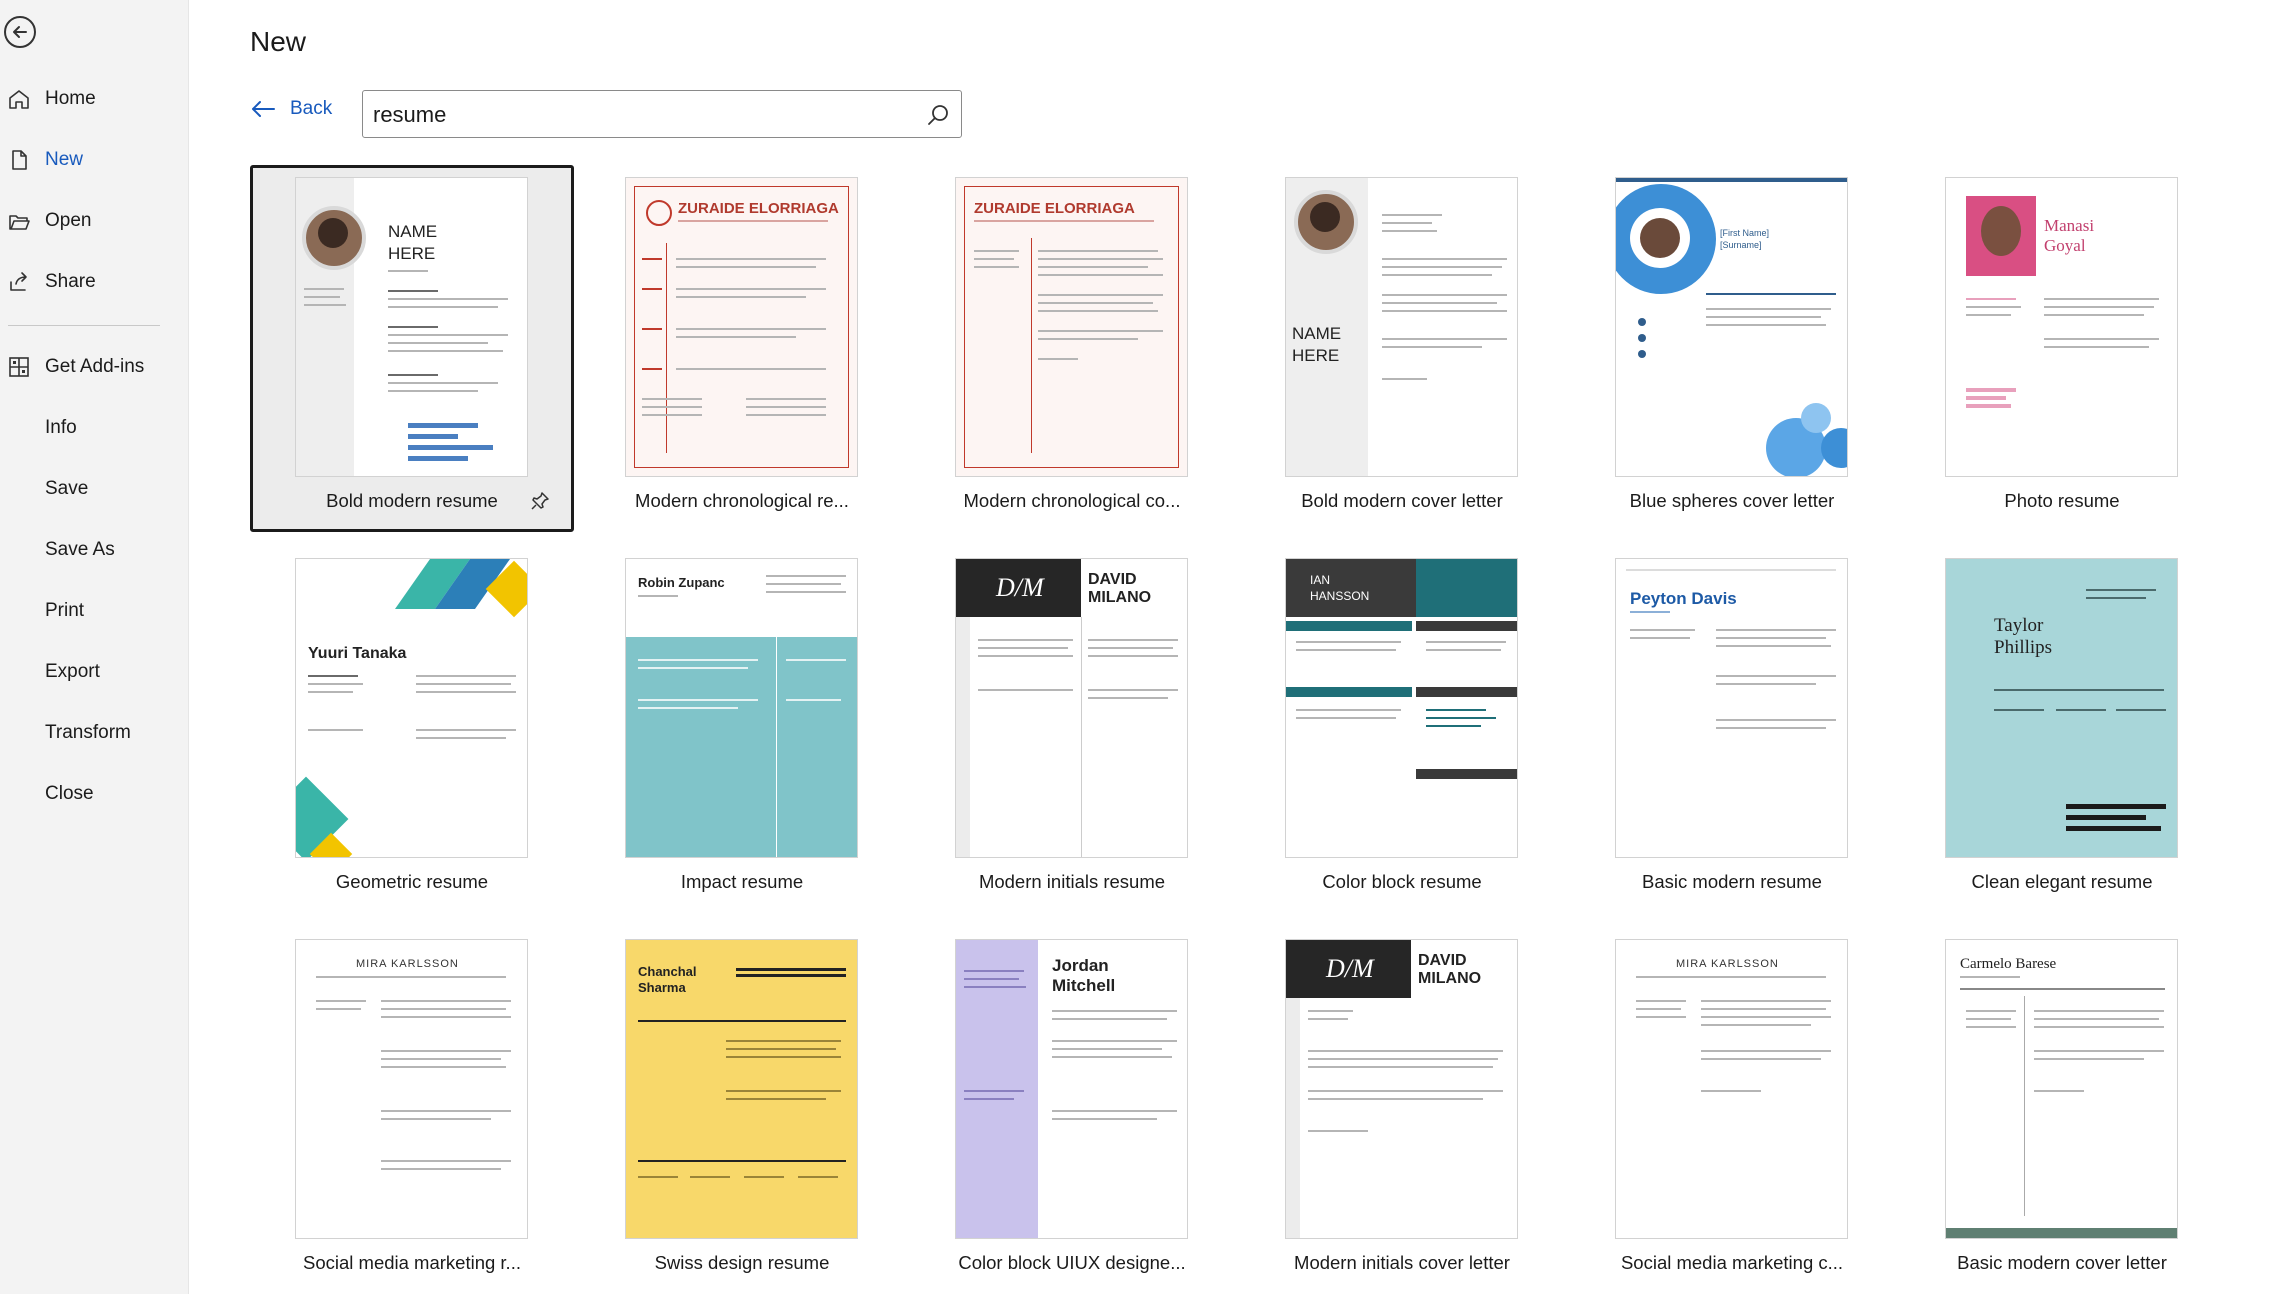 The height and width of the screenshot is (1294, 2289). What do you see at coordinates (667, 971) in the screenshot?
I see `thumb-name: Chanchal` at bounding box center [667, 971].